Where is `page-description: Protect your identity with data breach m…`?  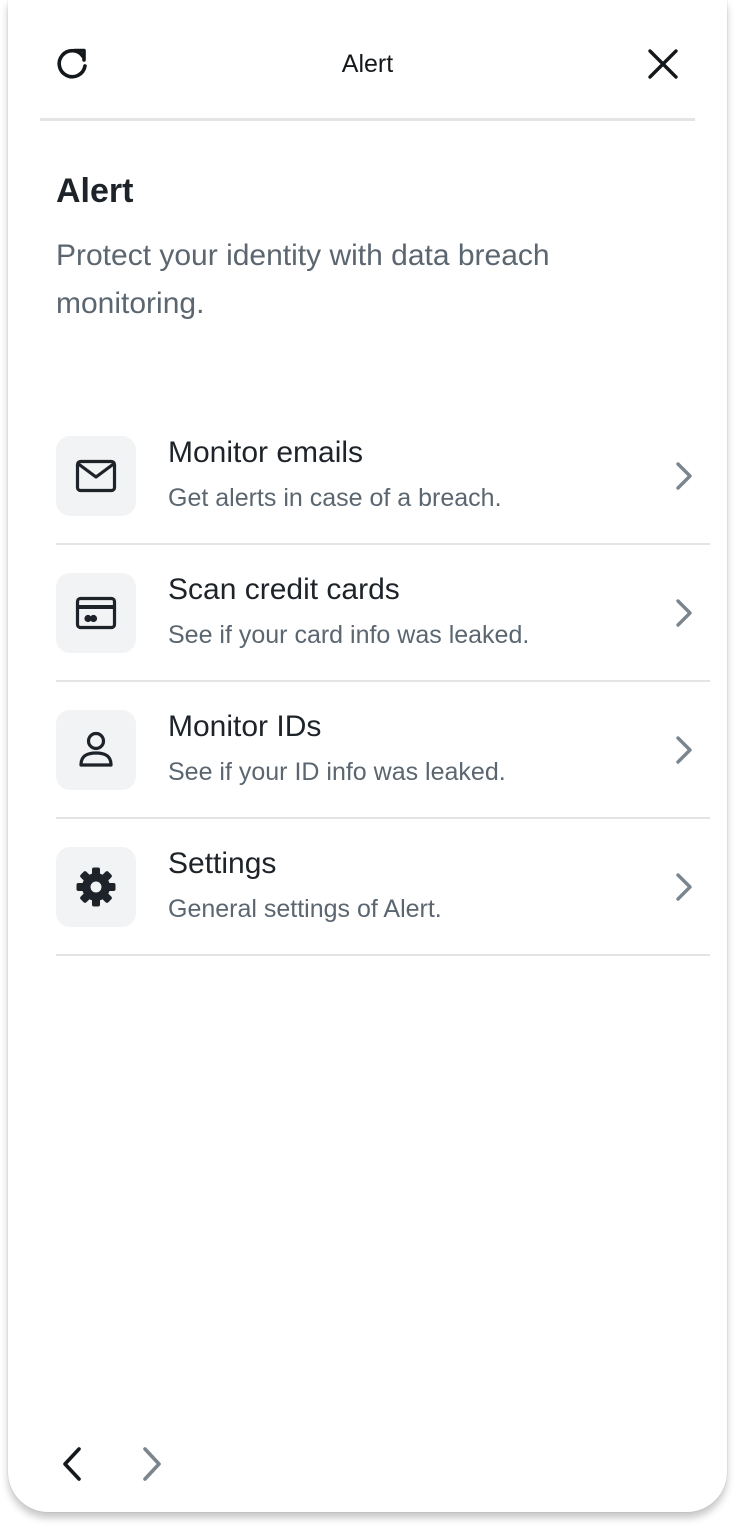 page-description: Protect your identity with data breach m… is located at coordinates (303, 279).